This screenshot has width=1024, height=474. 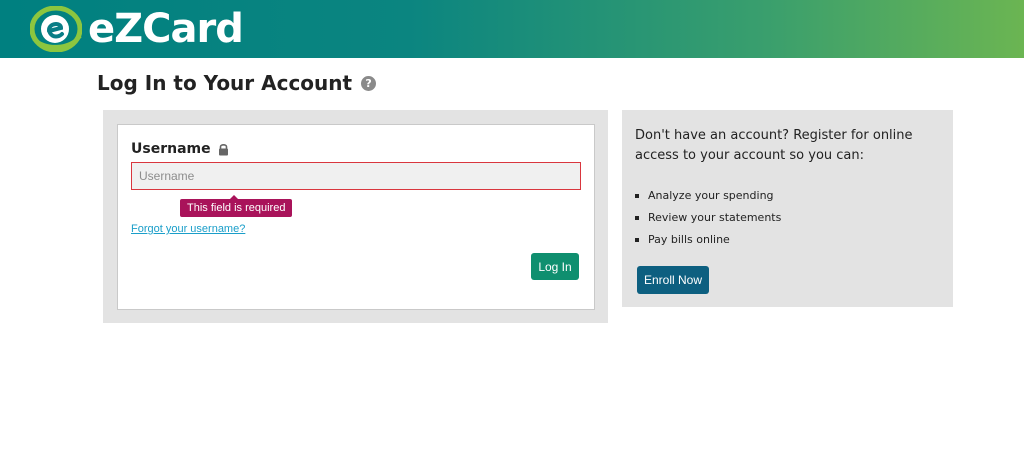 I want to click on brand-name: eZCard, so click(x=166, y=29).